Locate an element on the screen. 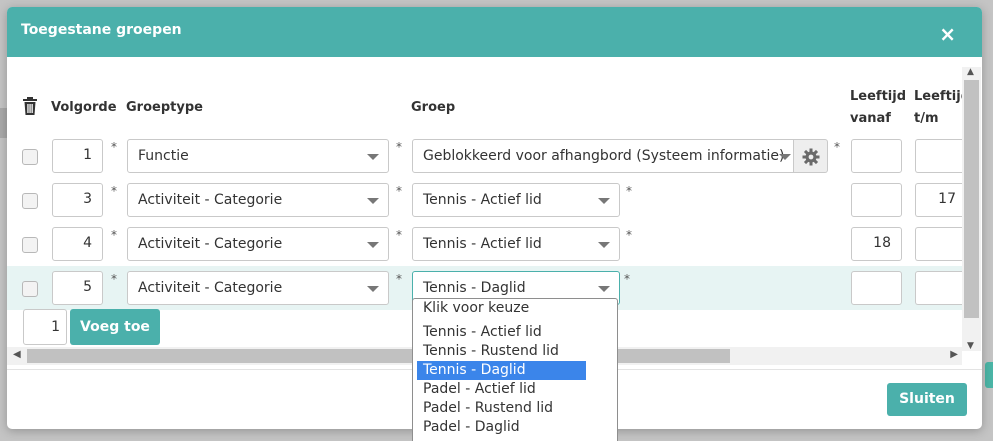 This screenshot has height=441, width=993. volgorde-input: 1 is located at coordinates (77, 156).